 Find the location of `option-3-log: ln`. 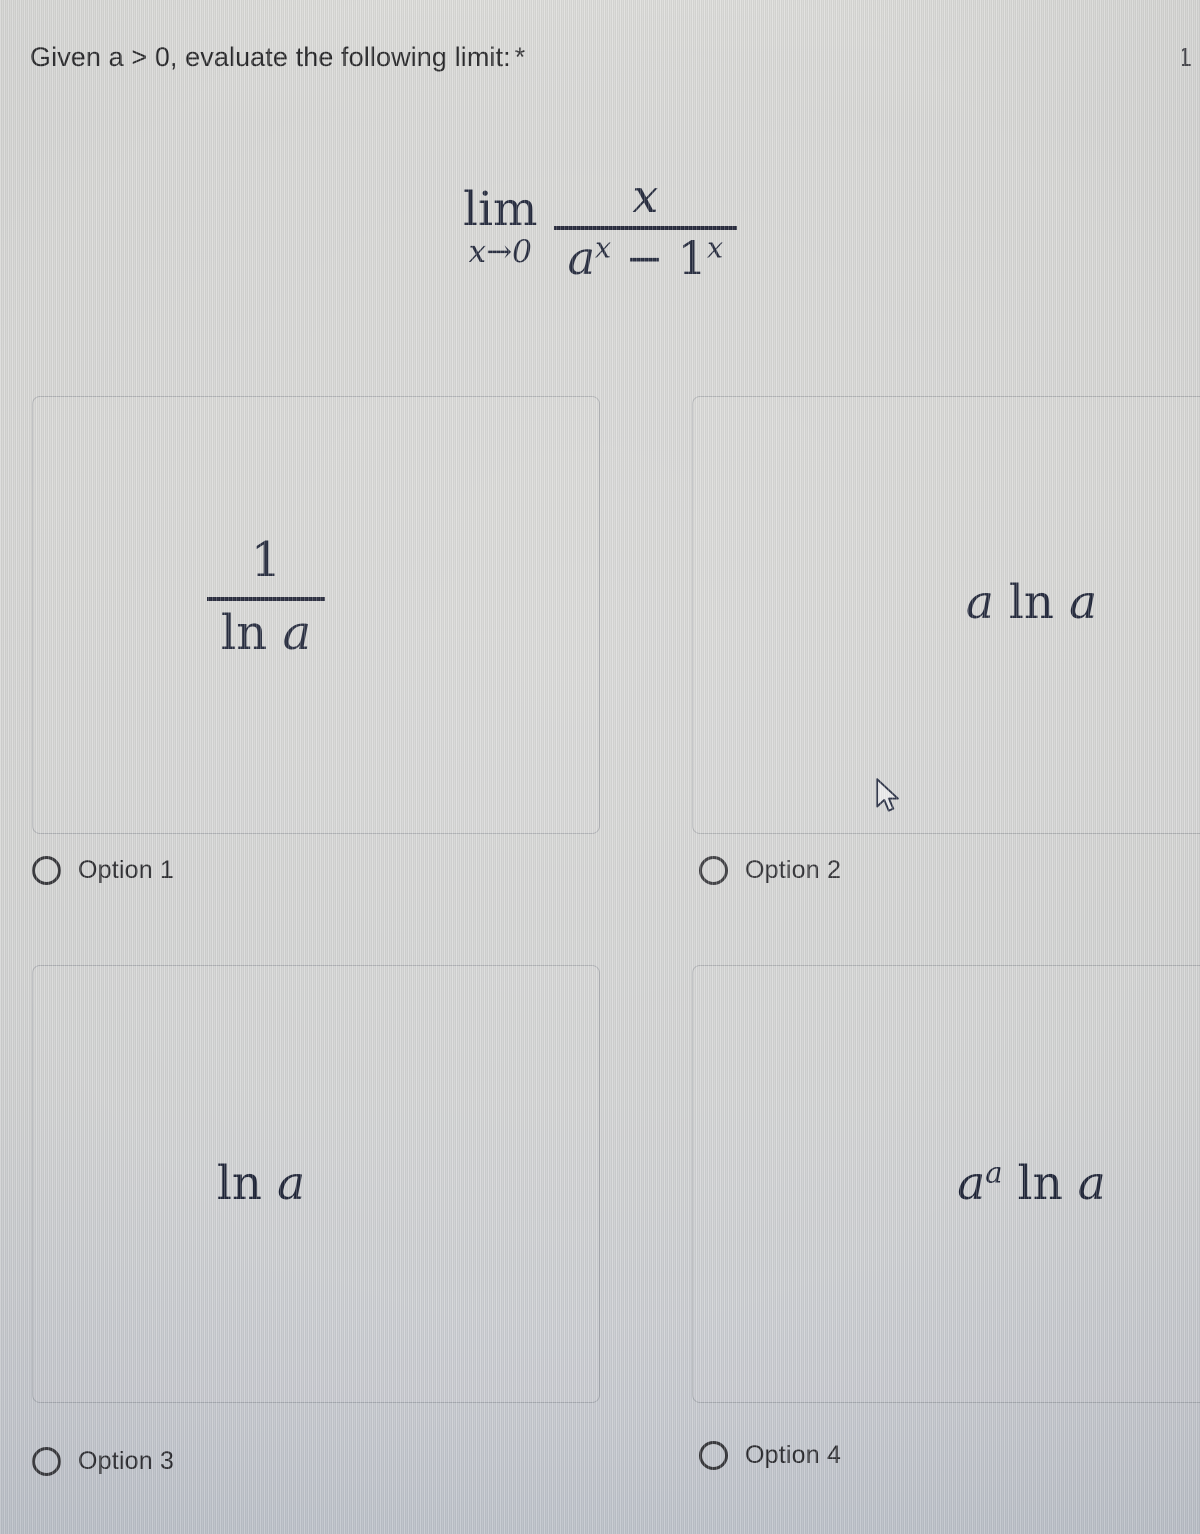

option-3-log: ln is located at coordinates (239, 1184).